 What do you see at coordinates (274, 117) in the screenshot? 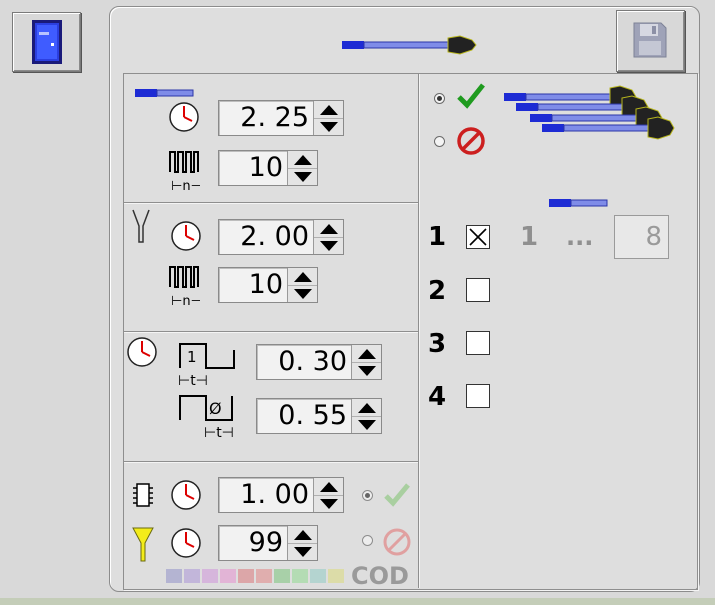
I see `time-value-1: 2. 25` at bounding box center [274, 117].